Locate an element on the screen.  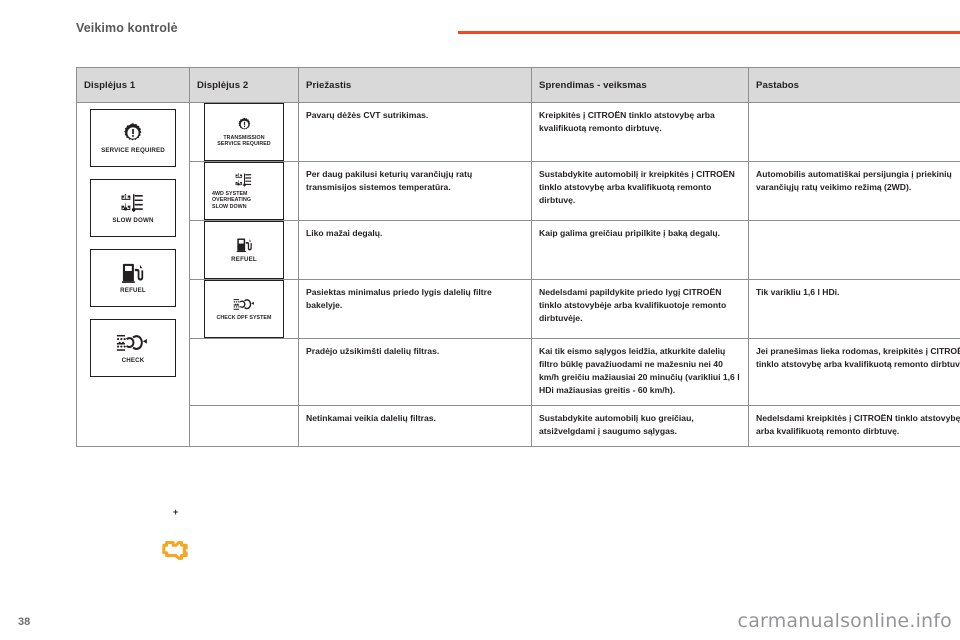
display1-indicator-label: CHECK is located at coordinates (133, 360).